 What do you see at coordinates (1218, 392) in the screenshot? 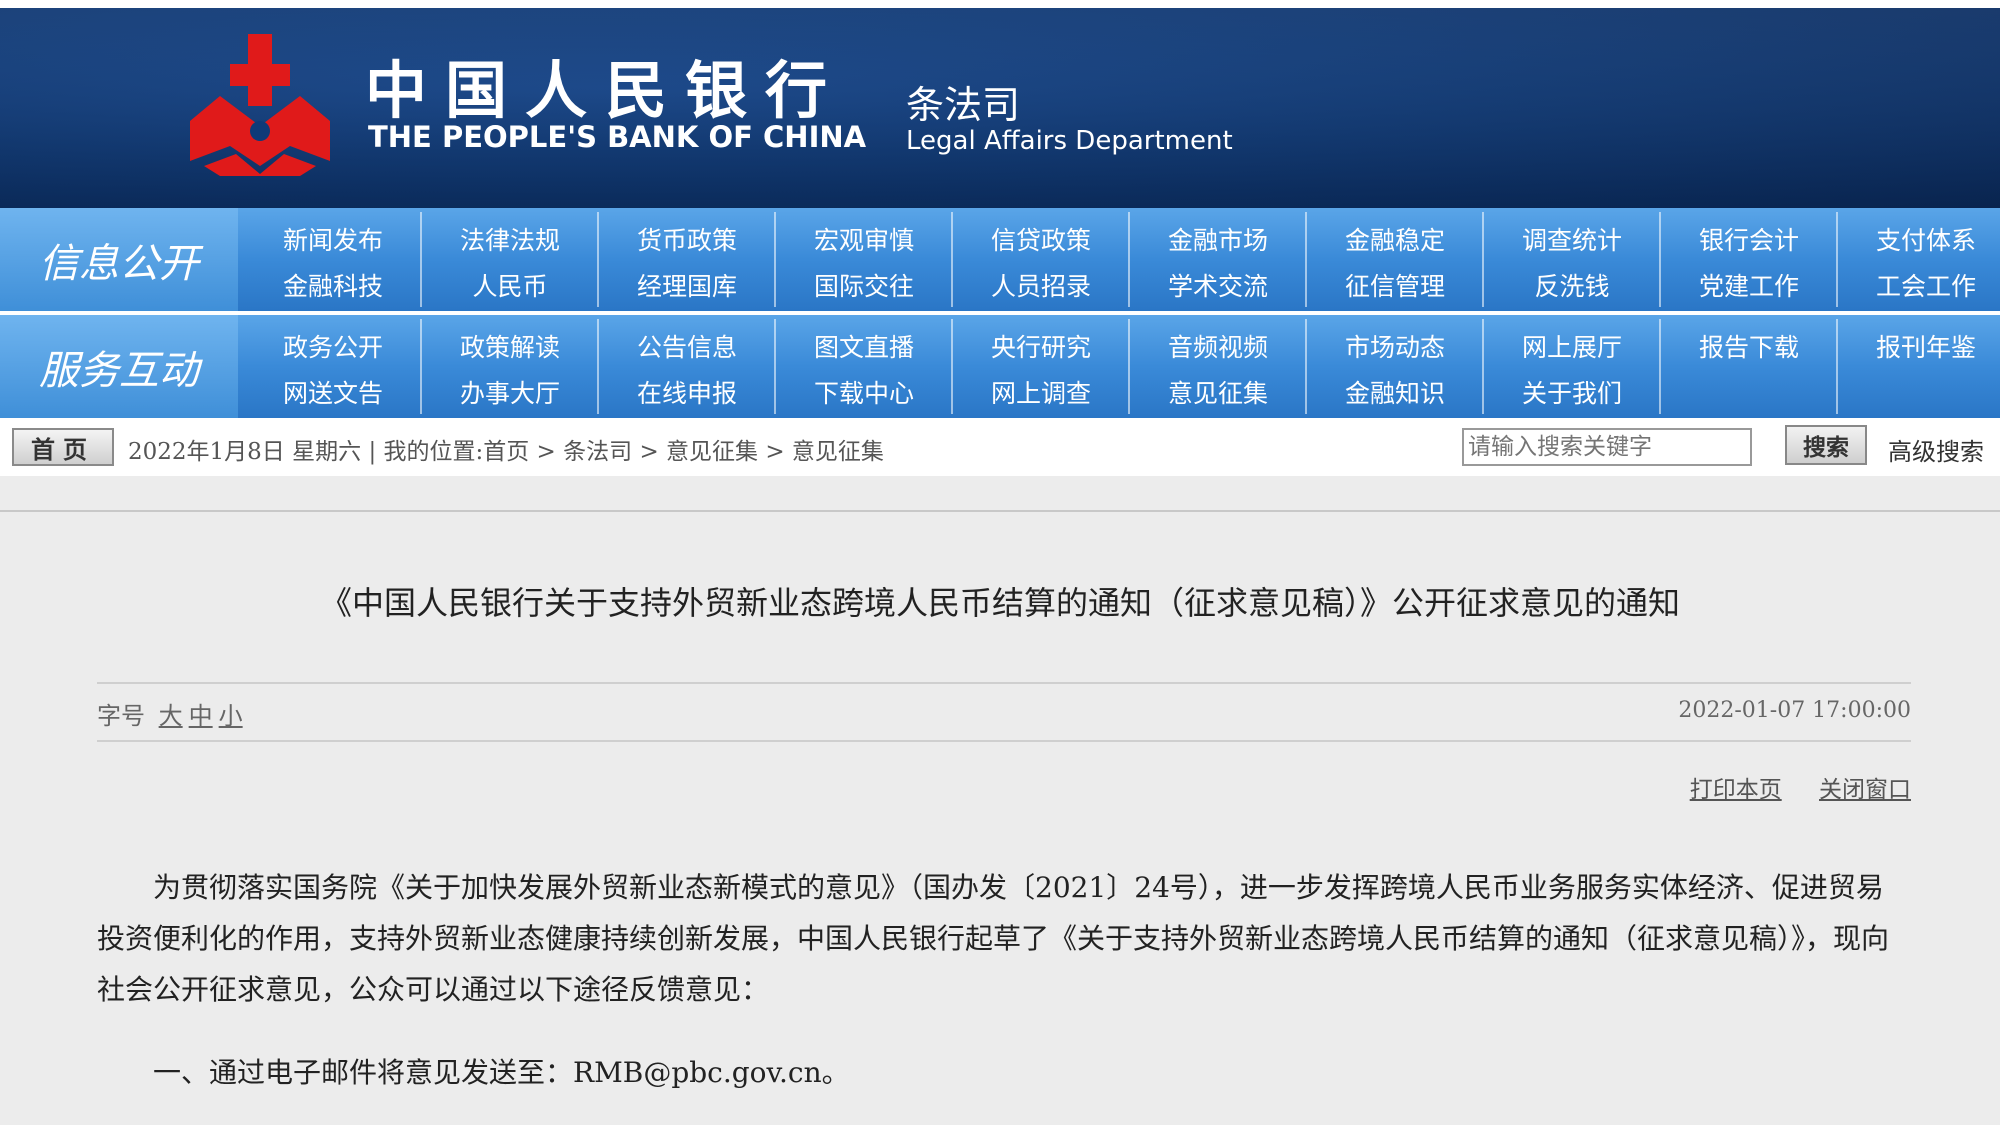
I see `nav-item: 意见征集` at bounding box center [1218, 392].